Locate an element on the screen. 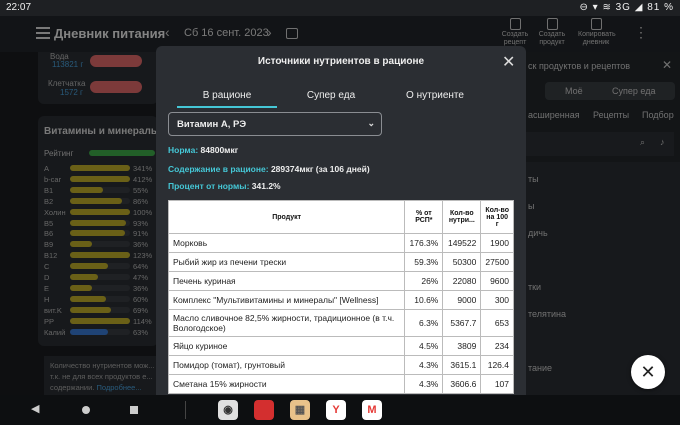  dialog-close-icon: ✕ is located at coordinates (508, 62).